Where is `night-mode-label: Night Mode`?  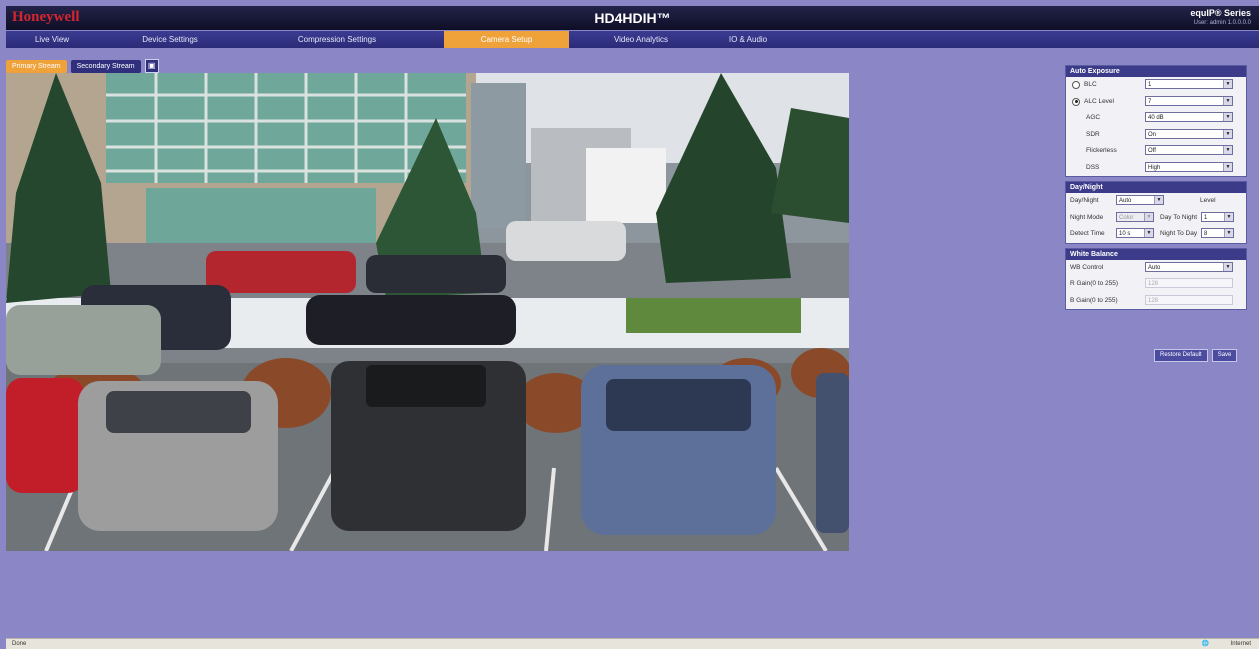
night-mode-label: Night Mode is located at coordinates (1087, 217).